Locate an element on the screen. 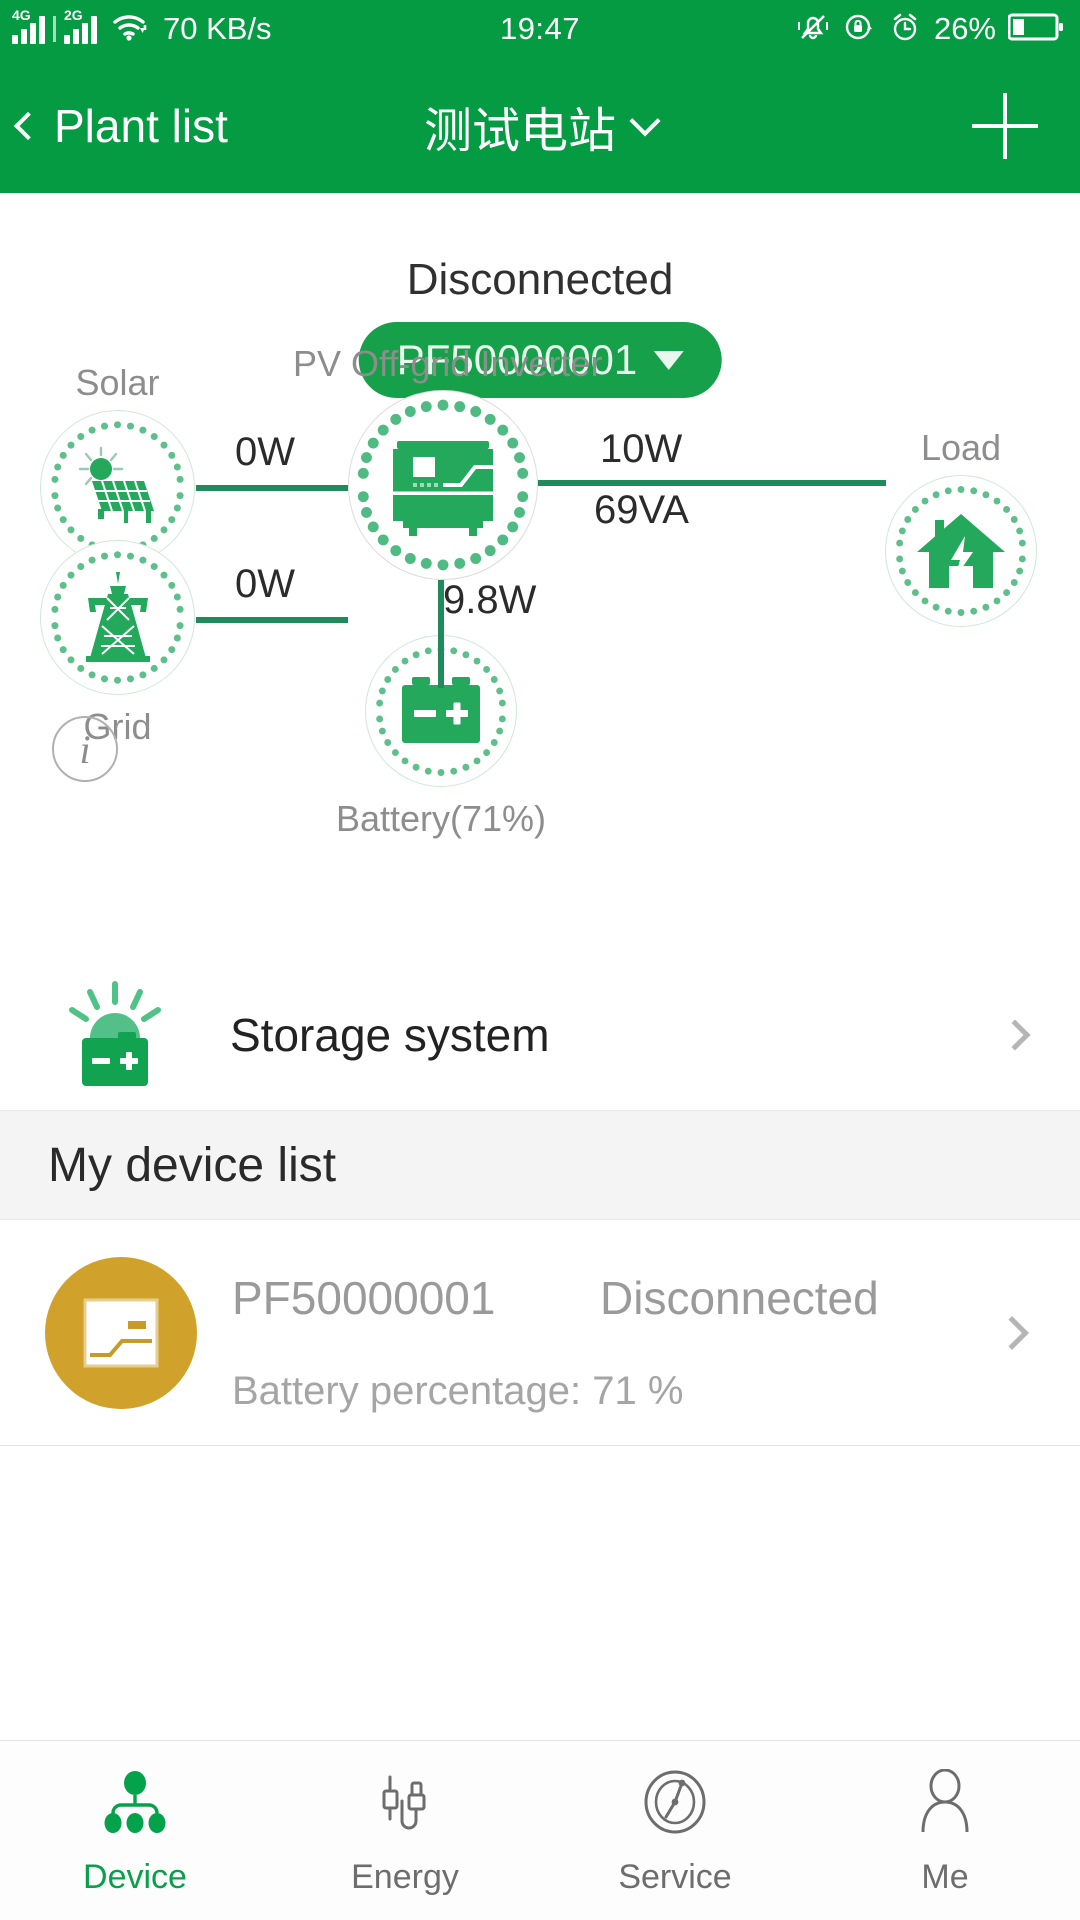  grid-ring-dots is located at coordinates (117, 617).